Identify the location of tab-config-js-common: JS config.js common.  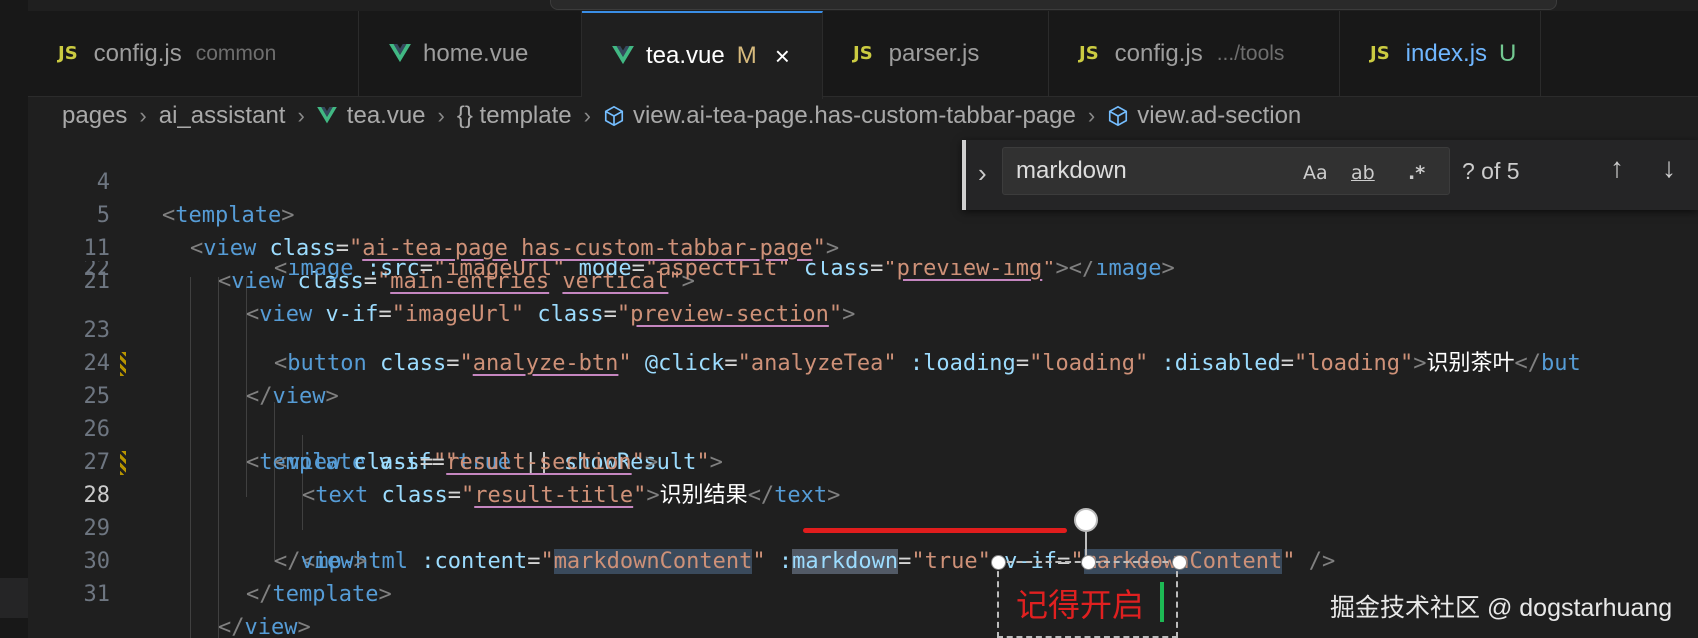
(193, 53).